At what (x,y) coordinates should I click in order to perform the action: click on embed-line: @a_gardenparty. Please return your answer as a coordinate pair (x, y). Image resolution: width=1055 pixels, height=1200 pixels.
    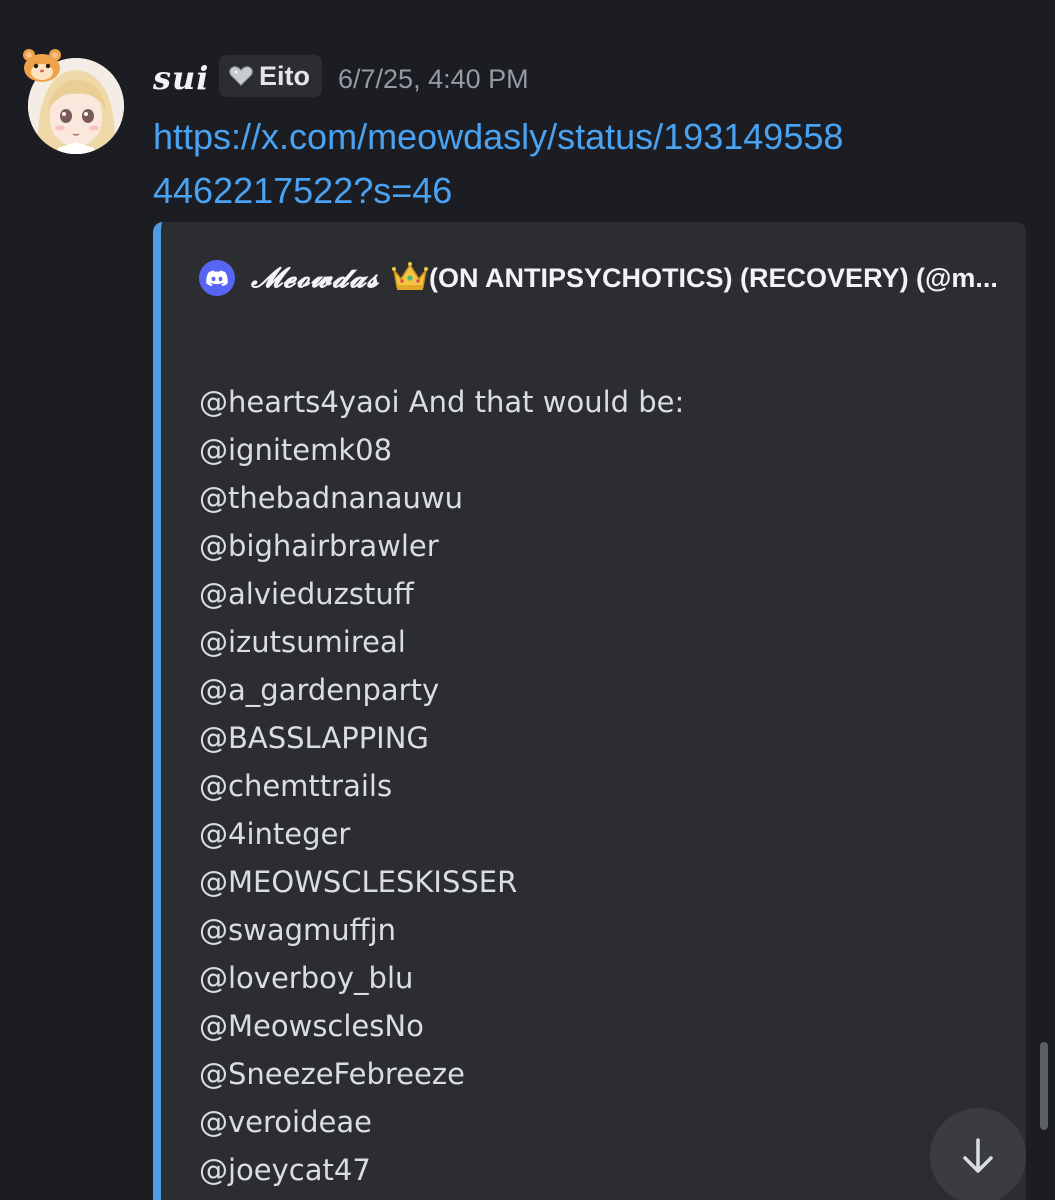
    Looking at the image, I should click on (319, 690).